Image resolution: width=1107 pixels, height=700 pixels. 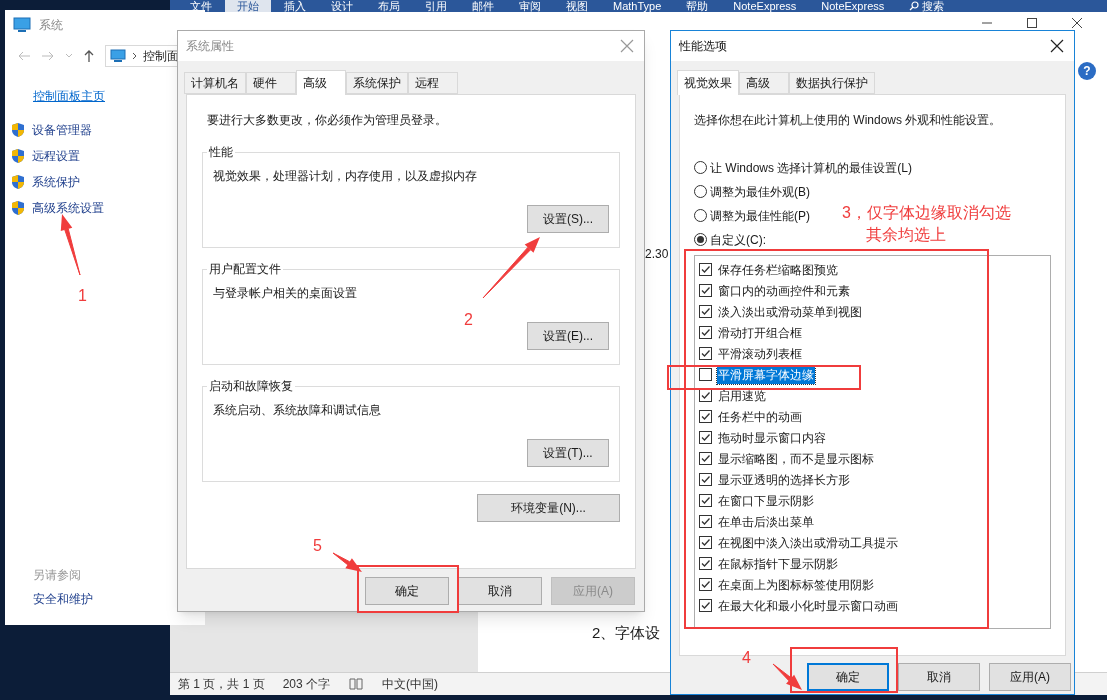 What do you see at coordinates (697, 6) in the screenshot?
I see `ribbon-tab: 帮助` at bounding box center [697, 6].